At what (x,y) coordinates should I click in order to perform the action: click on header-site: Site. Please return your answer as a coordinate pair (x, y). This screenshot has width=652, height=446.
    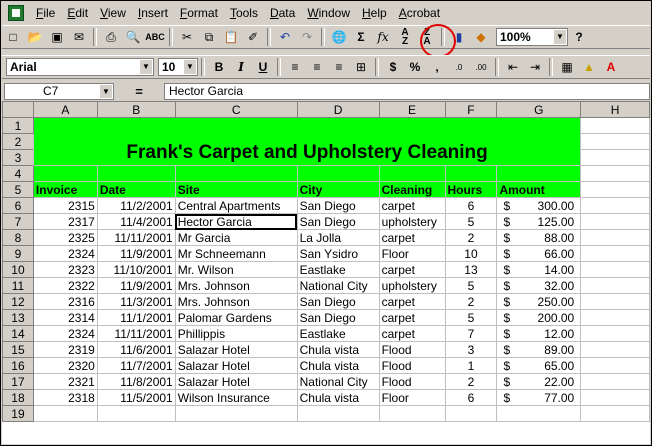
    Looking at the image, I should click on (236, 189).